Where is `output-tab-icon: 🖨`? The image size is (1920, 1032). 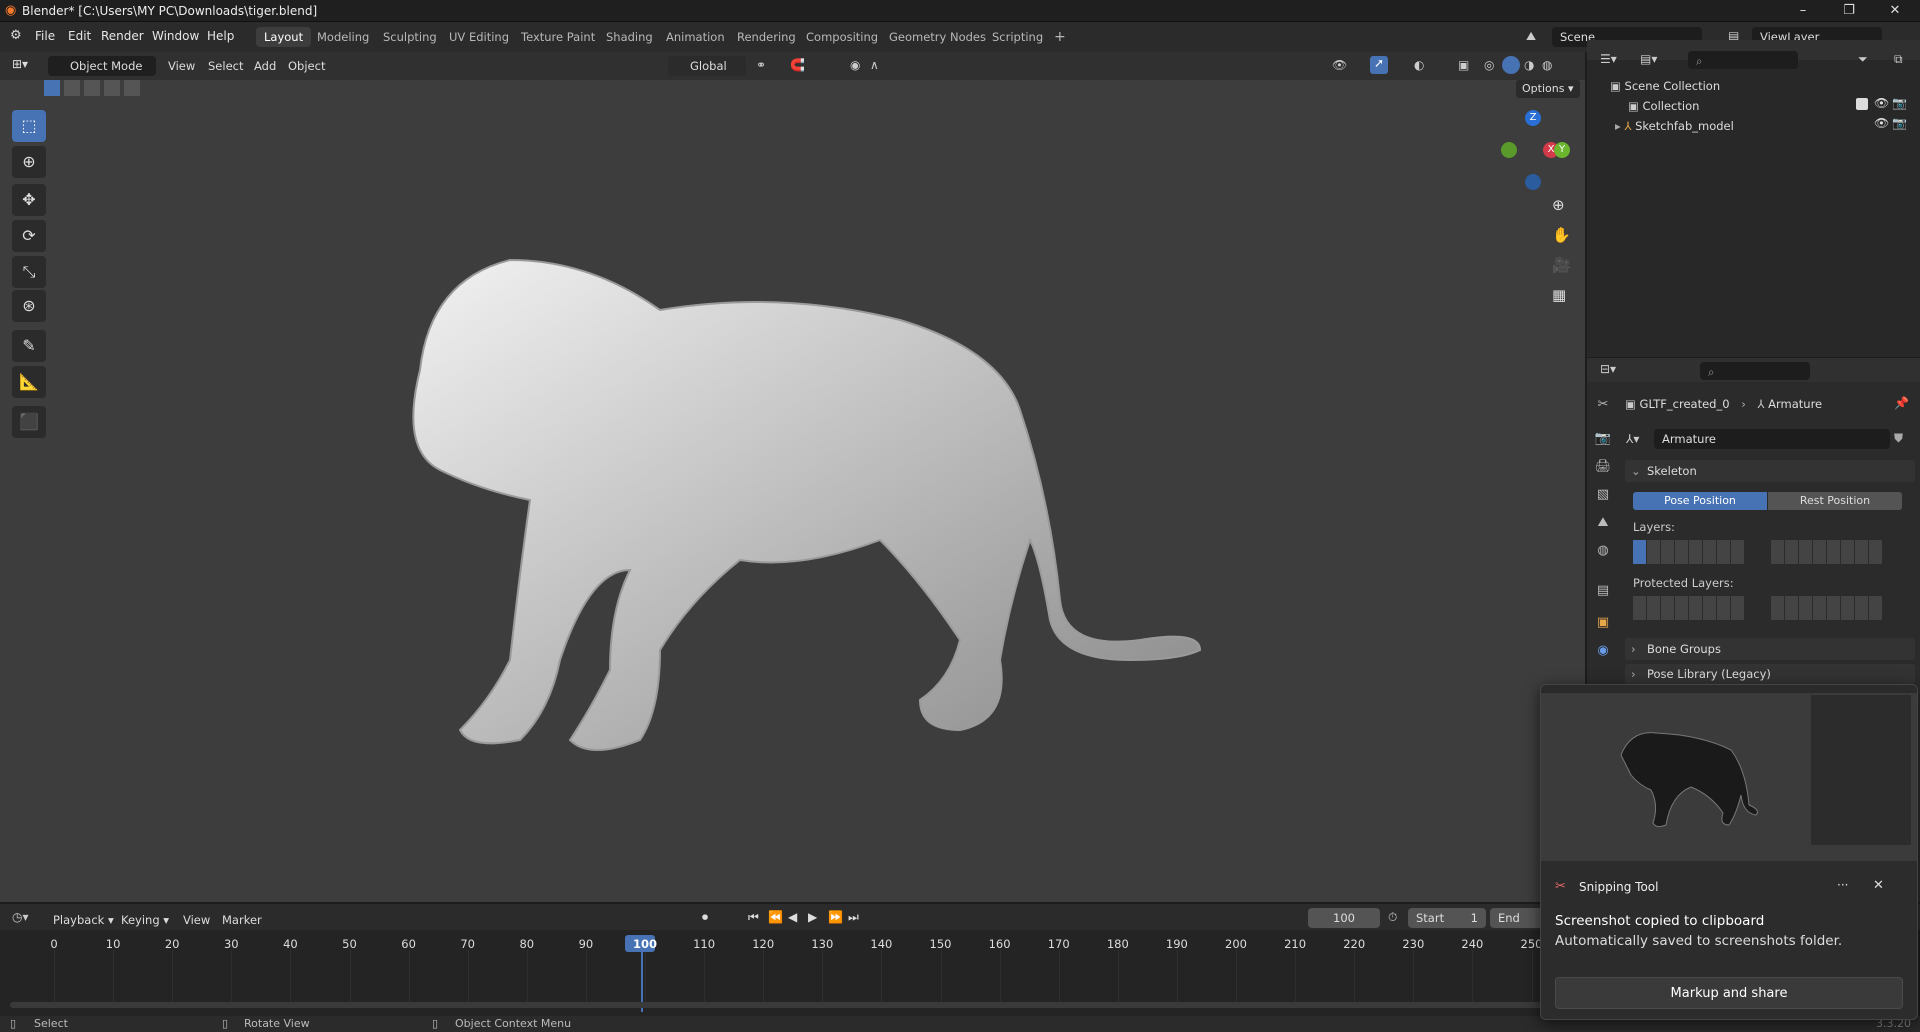
output-tab-icon: 🖨 is located at coordinates (1603, 467).